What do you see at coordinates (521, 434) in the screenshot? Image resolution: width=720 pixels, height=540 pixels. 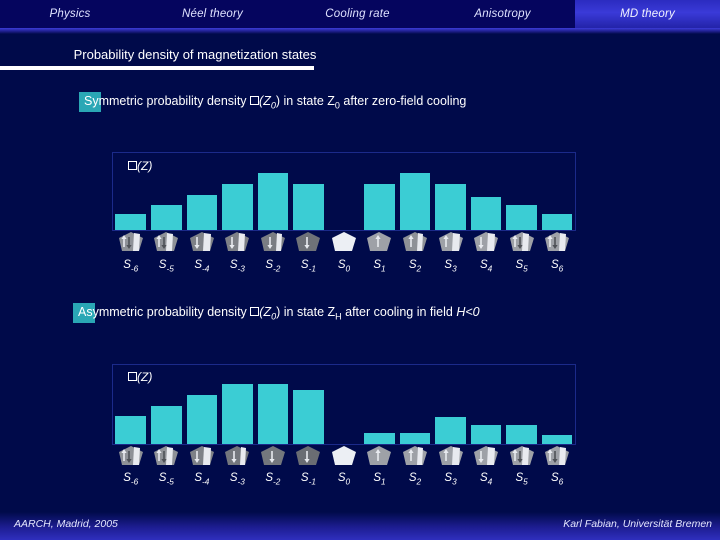 I see `bar-S5` at bounding box center [521, 434].